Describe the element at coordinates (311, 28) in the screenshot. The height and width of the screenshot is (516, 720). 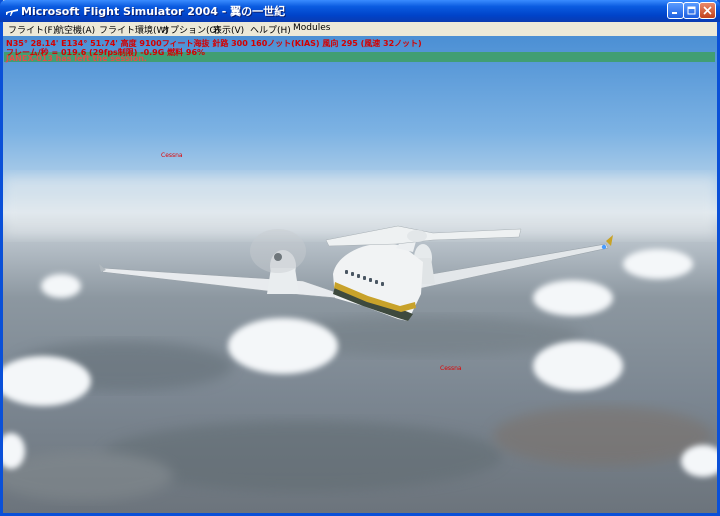
I see `menu-modules: Modules` at that location.